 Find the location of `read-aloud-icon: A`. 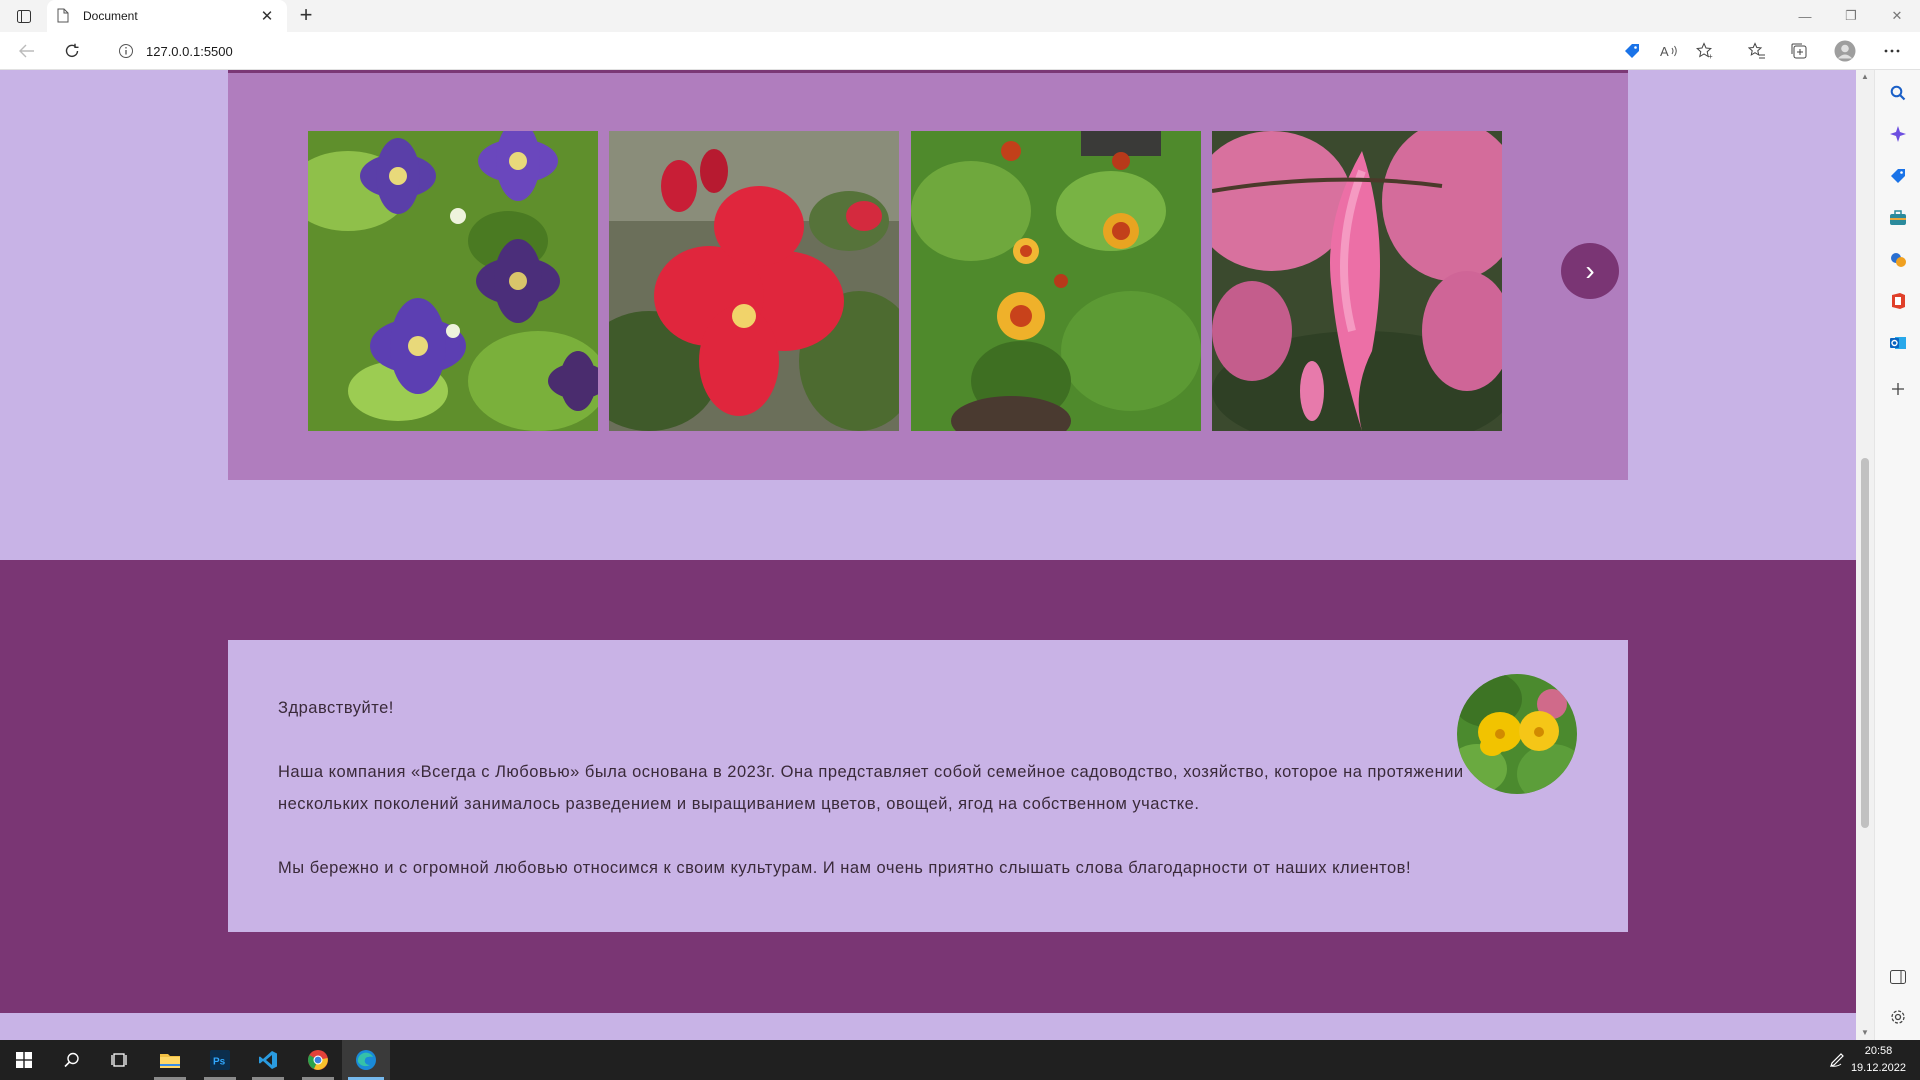

read-aloud-icon: A is located at coordinates (1669, 51).